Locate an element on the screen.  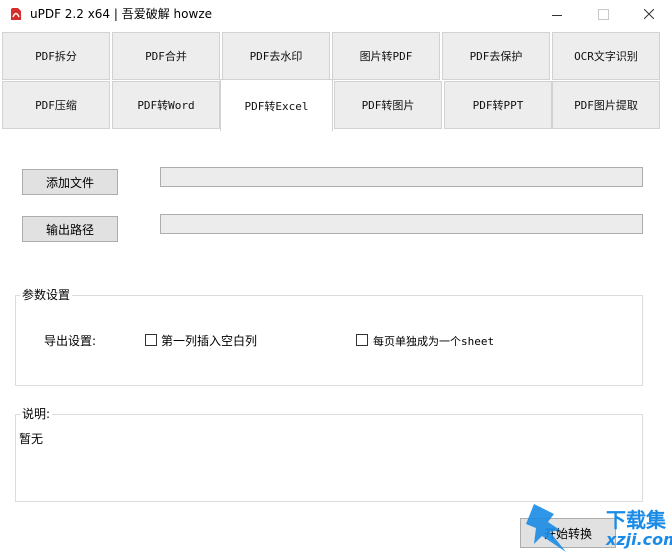
insert-blank-column-label: 第一列插入空白列 is located at coordinates (209, 340).